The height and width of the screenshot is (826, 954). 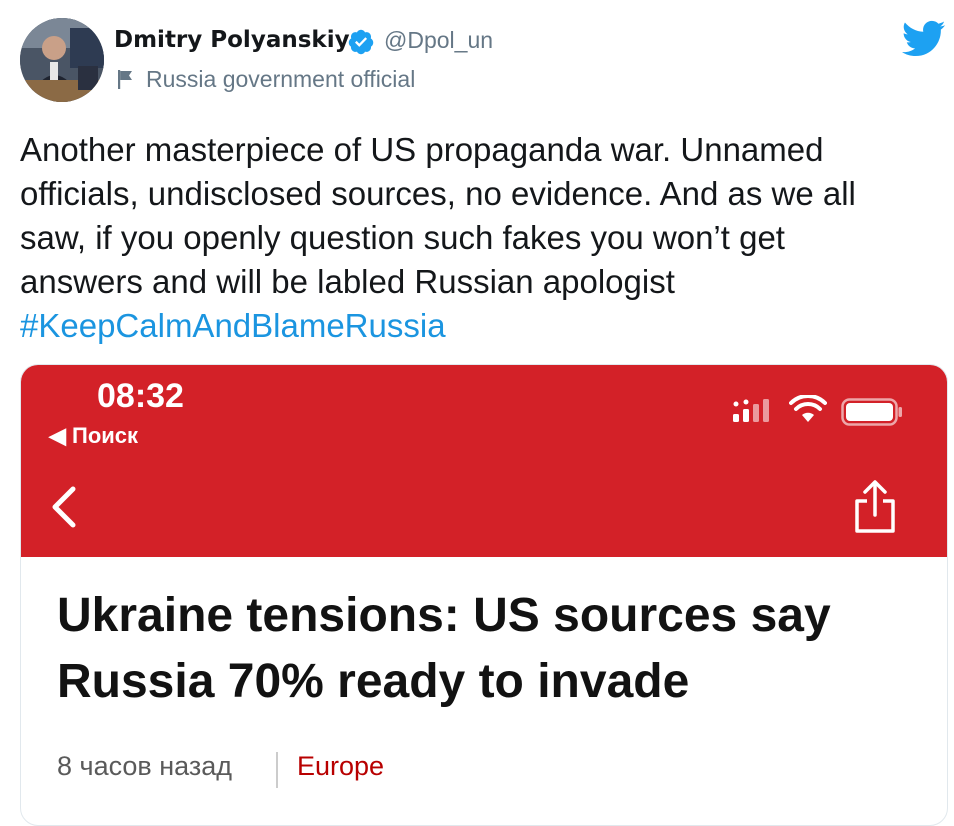 What do you see at coordinates (93, 436) in the screenshot?
I see `back-to-search-link: ◀ Поиск` at bounding box center [93, 436].